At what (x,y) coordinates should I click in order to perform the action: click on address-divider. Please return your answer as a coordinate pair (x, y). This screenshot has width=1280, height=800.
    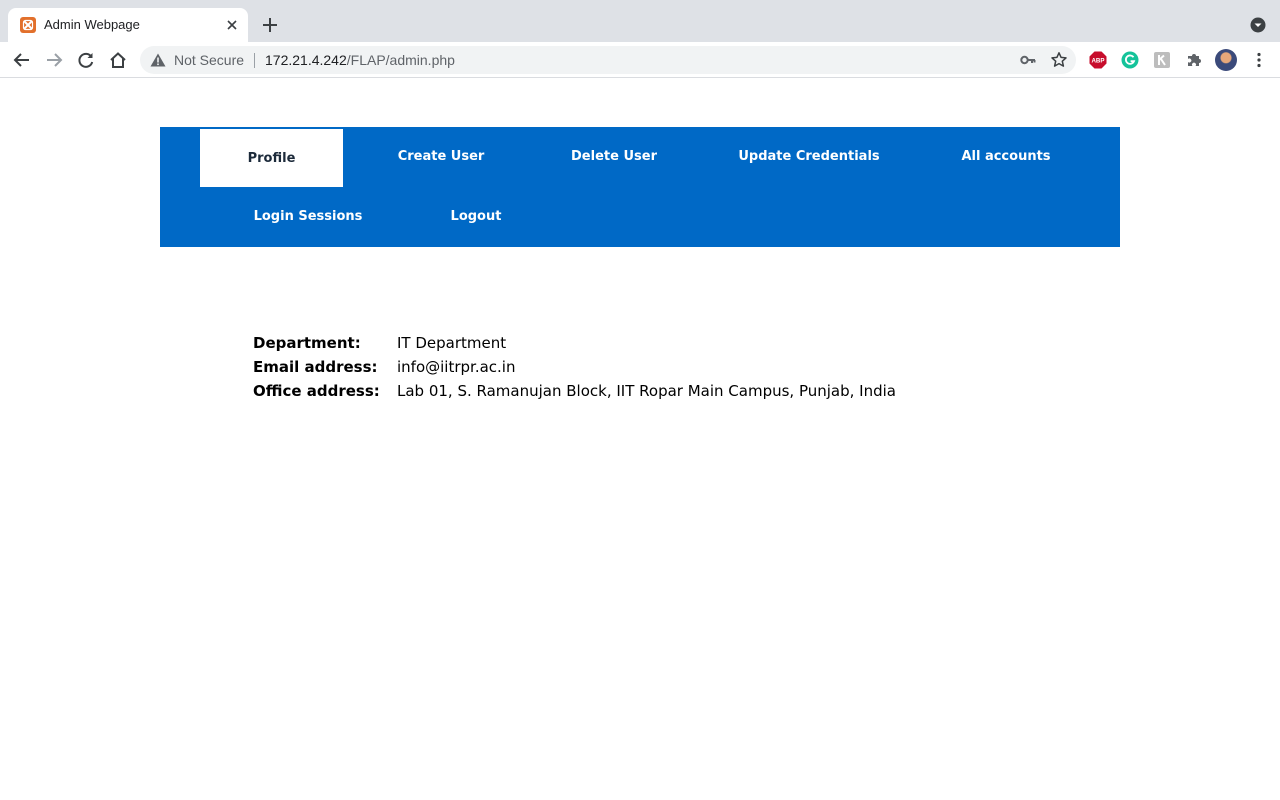
    Looking at the image, I should click on (254, 60).